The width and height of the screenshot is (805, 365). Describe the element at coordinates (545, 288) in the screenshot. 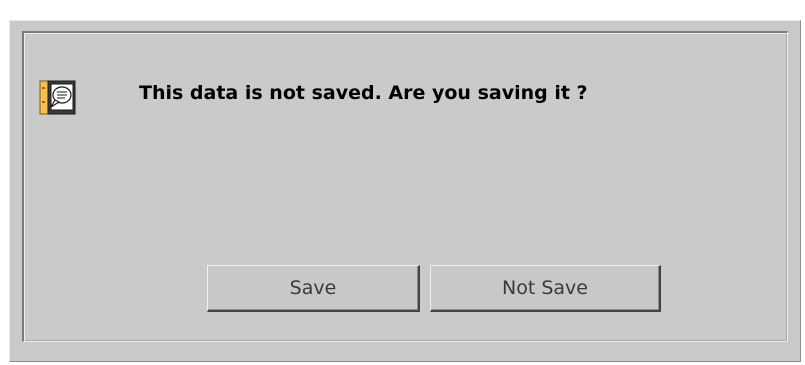

I see `not-save-button: Not Save` at that location.